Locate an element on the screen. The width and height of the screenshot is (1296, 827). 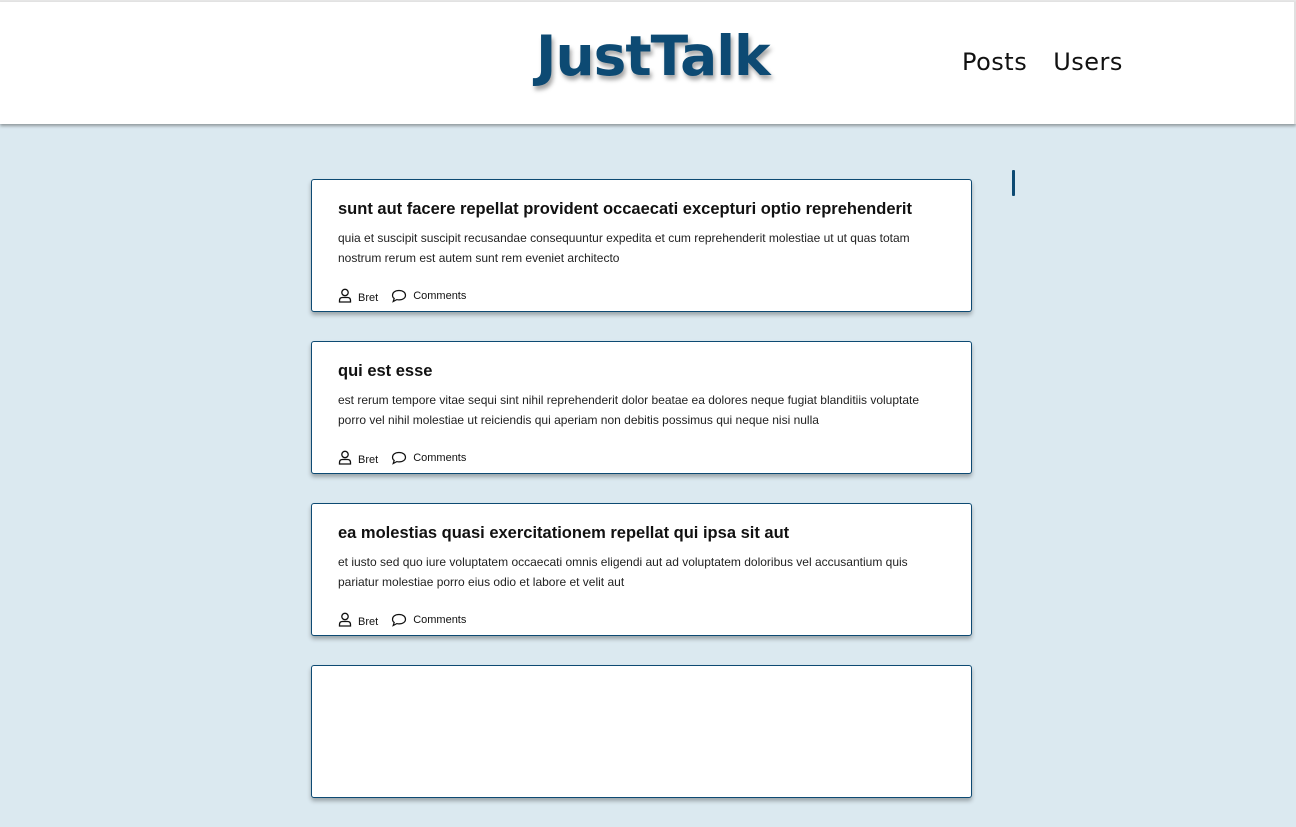
main-nav: Posts Users is located at coordinates (1042, 62).